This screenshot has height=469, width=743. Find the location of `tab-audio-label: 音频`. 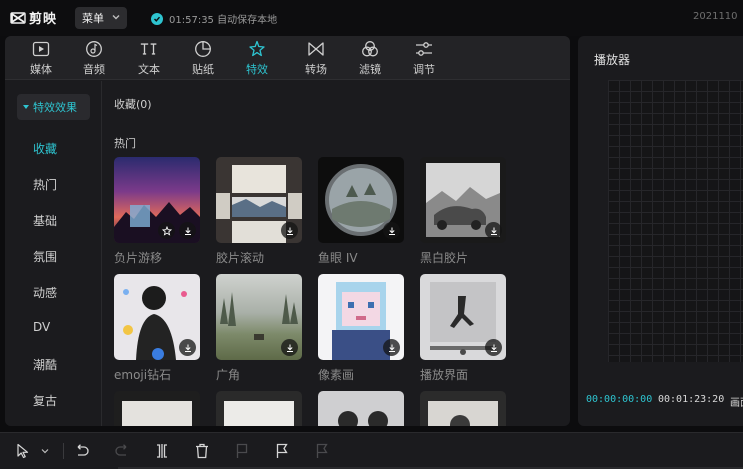

tab-audio-label: 音频 is located at coordinates (94, 69).